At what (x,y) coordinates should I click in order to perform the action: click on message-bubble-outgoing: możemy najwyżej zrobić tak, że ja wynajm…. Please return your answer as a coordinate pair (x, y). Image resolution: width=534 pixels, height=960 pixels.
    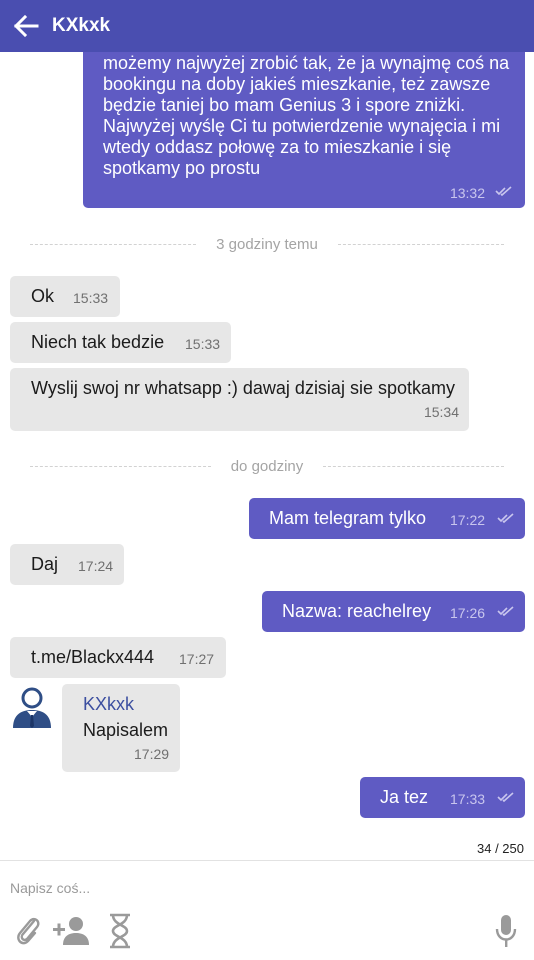
    Looking at the image, I should click on (304, 130).